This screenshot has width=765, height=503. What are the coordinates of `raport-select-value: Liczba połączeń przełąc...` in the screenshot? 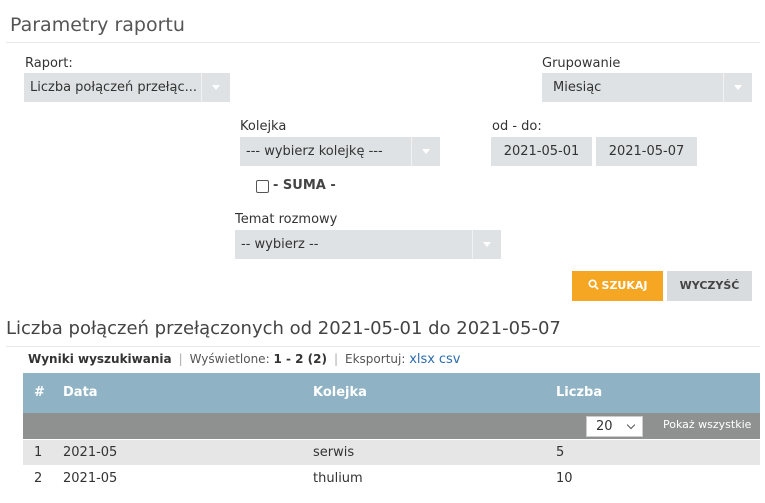 It's located at (114, 87).